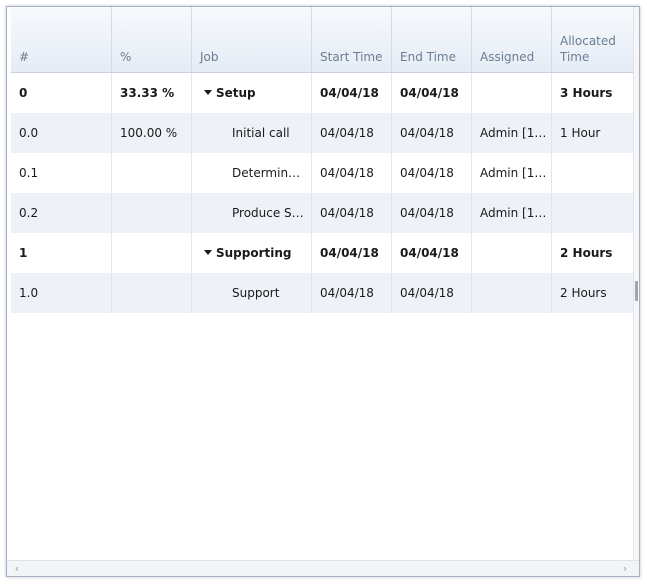 Image resolution: width=647 pixels, height=584 pixels. Describe the element at coordinates (61, 293) in the screenshot. I see `row-number: 1.0` at that location.